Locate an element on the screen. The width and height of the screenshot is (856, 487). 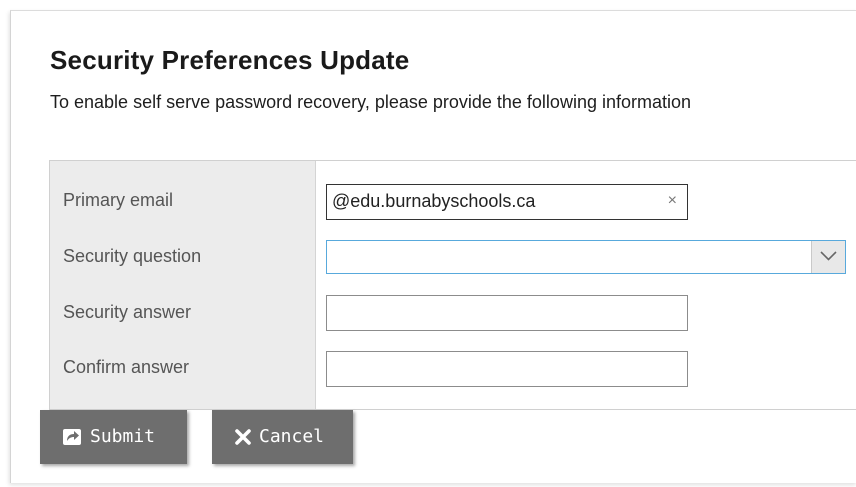
x-icon is located at coordinates (243, 437).